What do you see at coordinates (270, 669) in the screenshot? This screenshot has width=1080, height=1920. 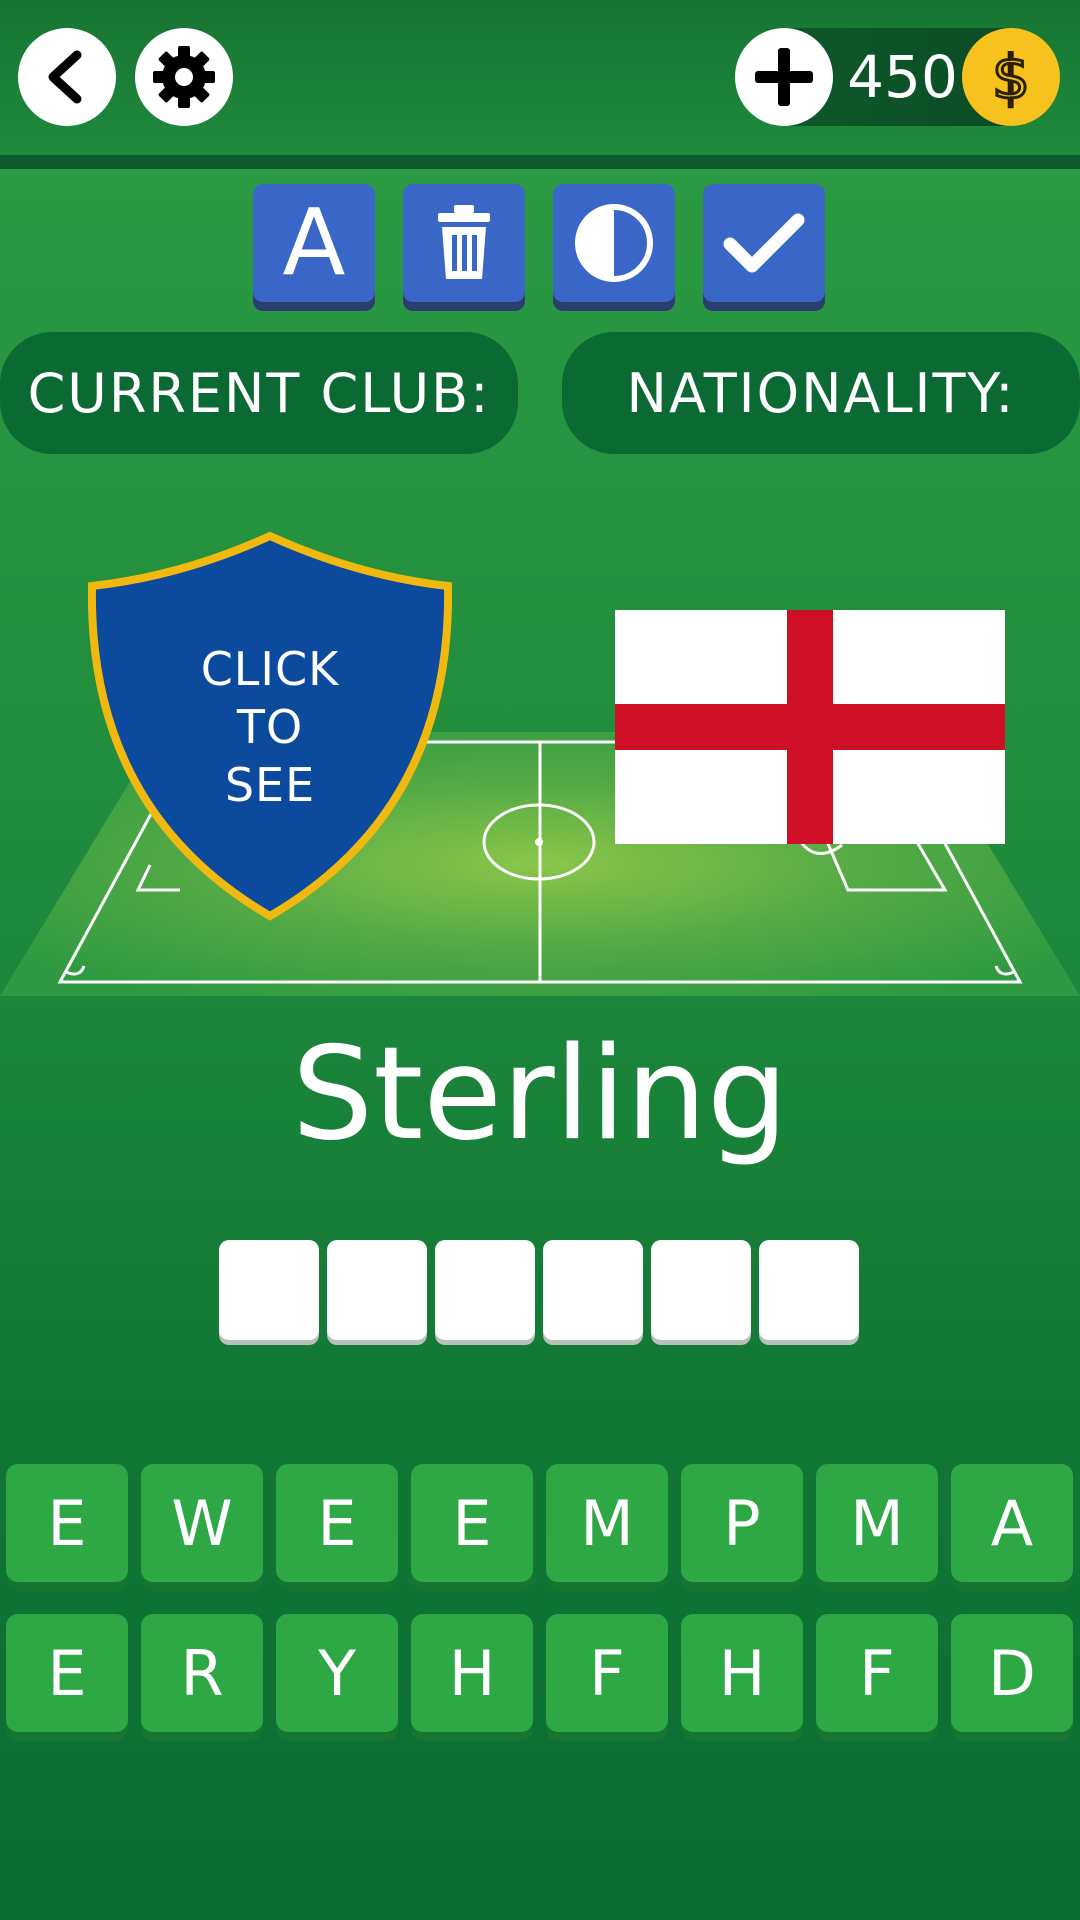 I see `badge-line-1: CLICK` at bounding box center [270, 669].